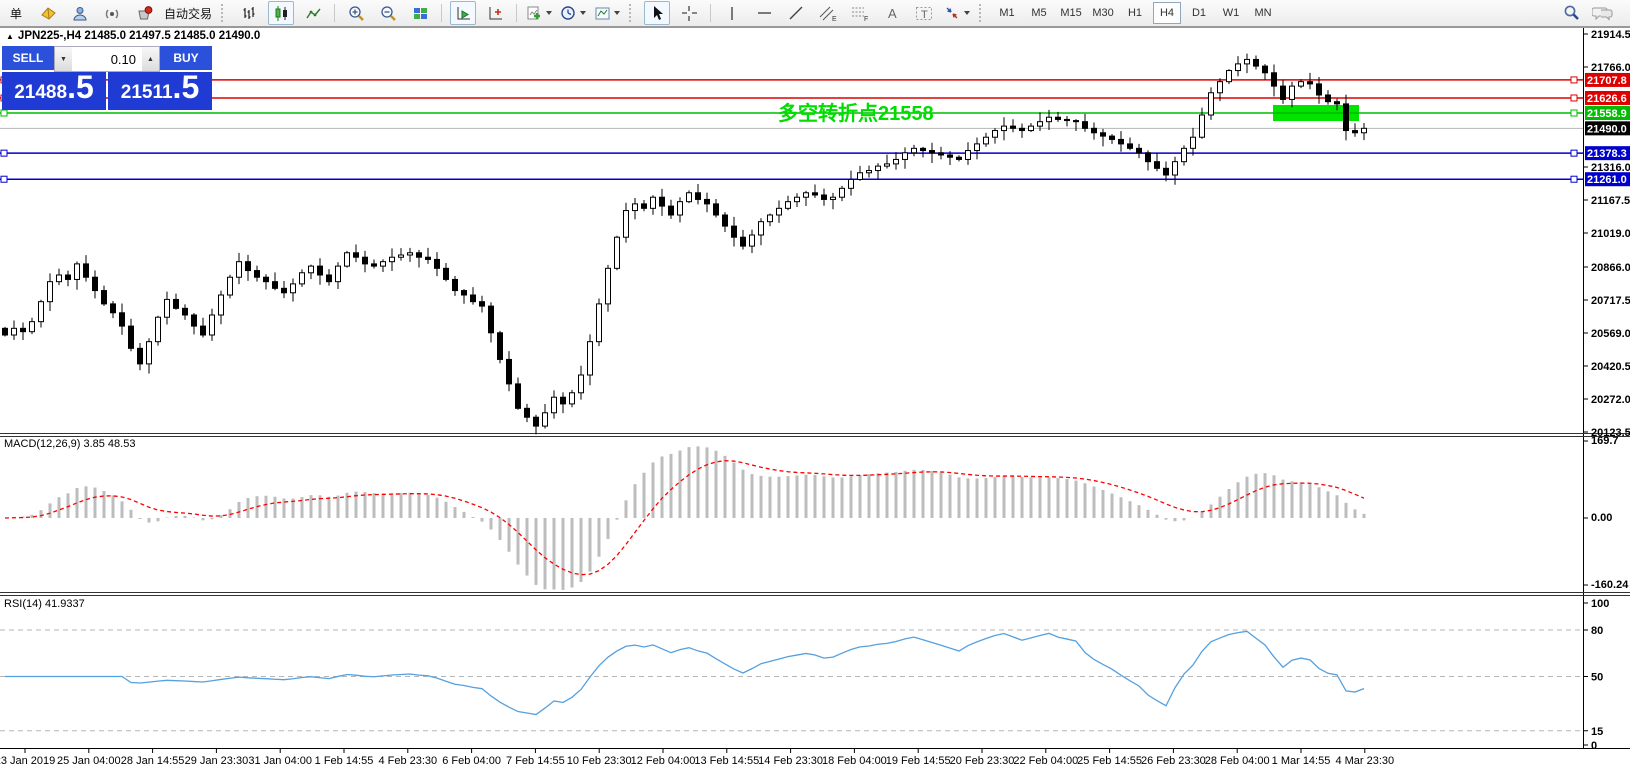 This screenshot has height=775, width=1630. What do you see at coordinates (112, 13) in the screenshot?
I see `signal-icon` at bounding box center [112, 13].